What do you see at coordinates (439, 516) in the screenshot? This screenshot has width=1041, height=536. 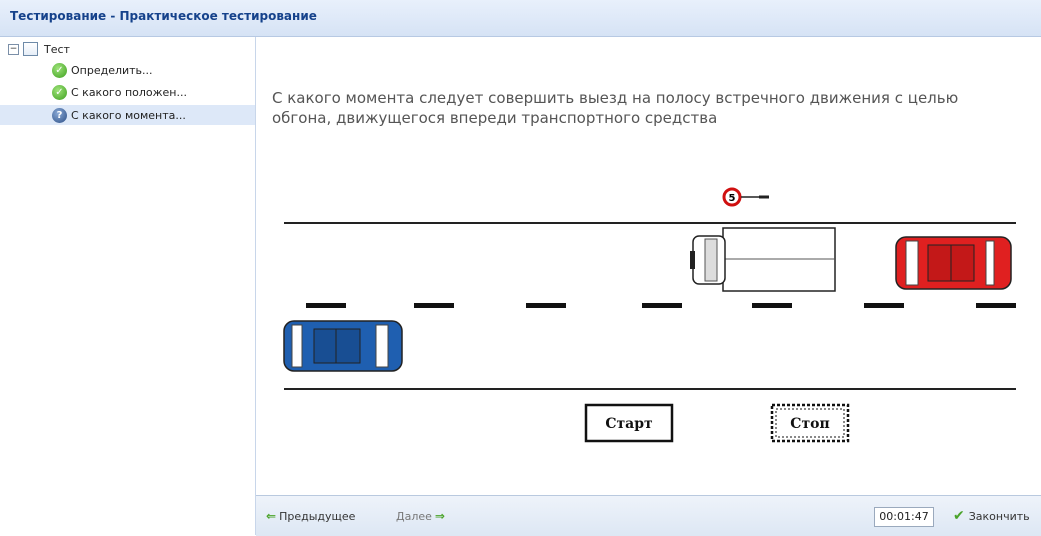 I see `arrow-right-icon: ⇒` at bounding box center [439, 516].